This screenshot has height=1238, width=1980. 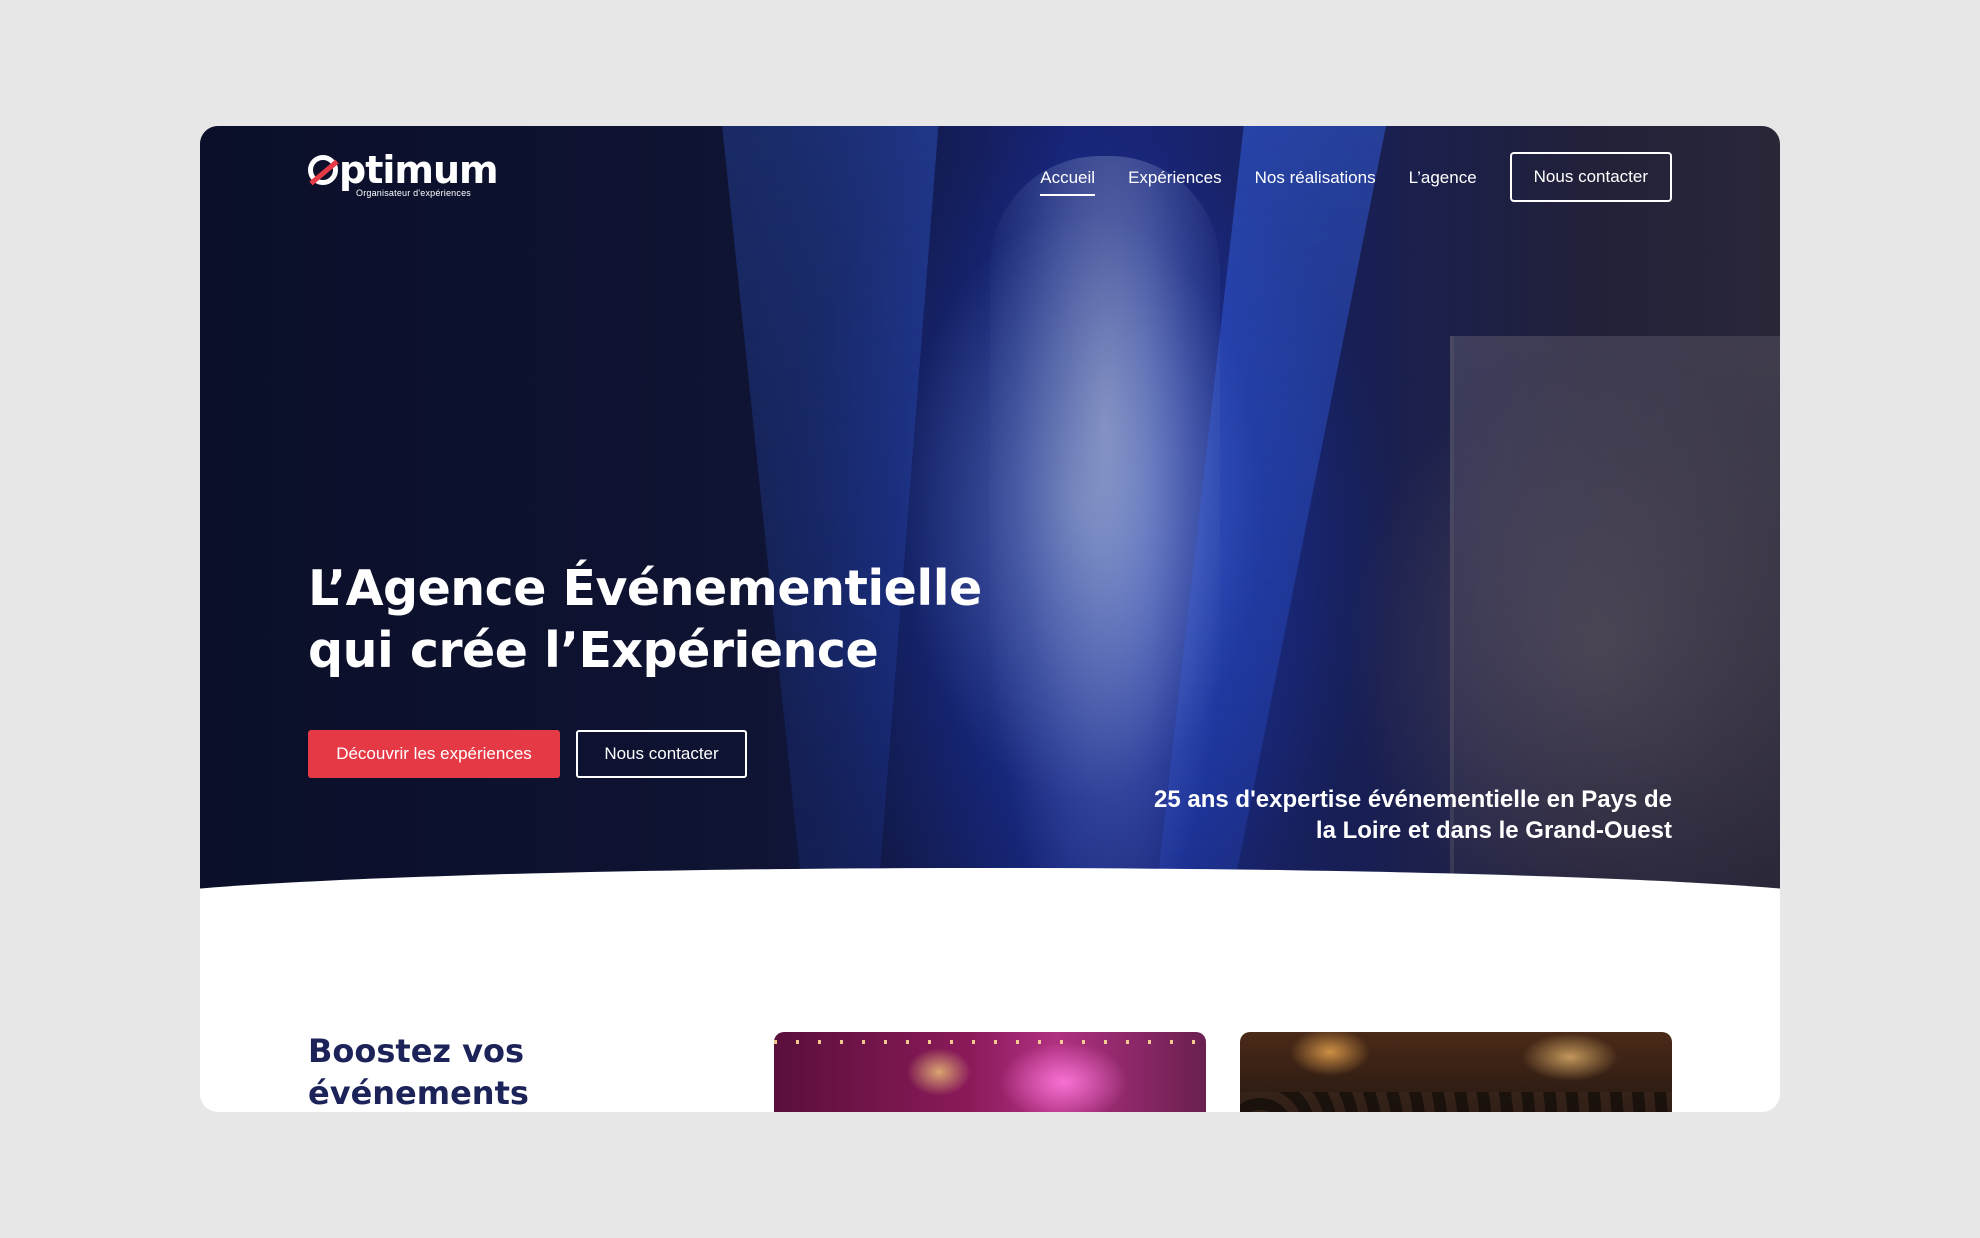 What do you see at coordinates (1590, 177) in the screenshot?
I see `nav-contact-button: Nous contacter` at bounding box center [1590, 177].